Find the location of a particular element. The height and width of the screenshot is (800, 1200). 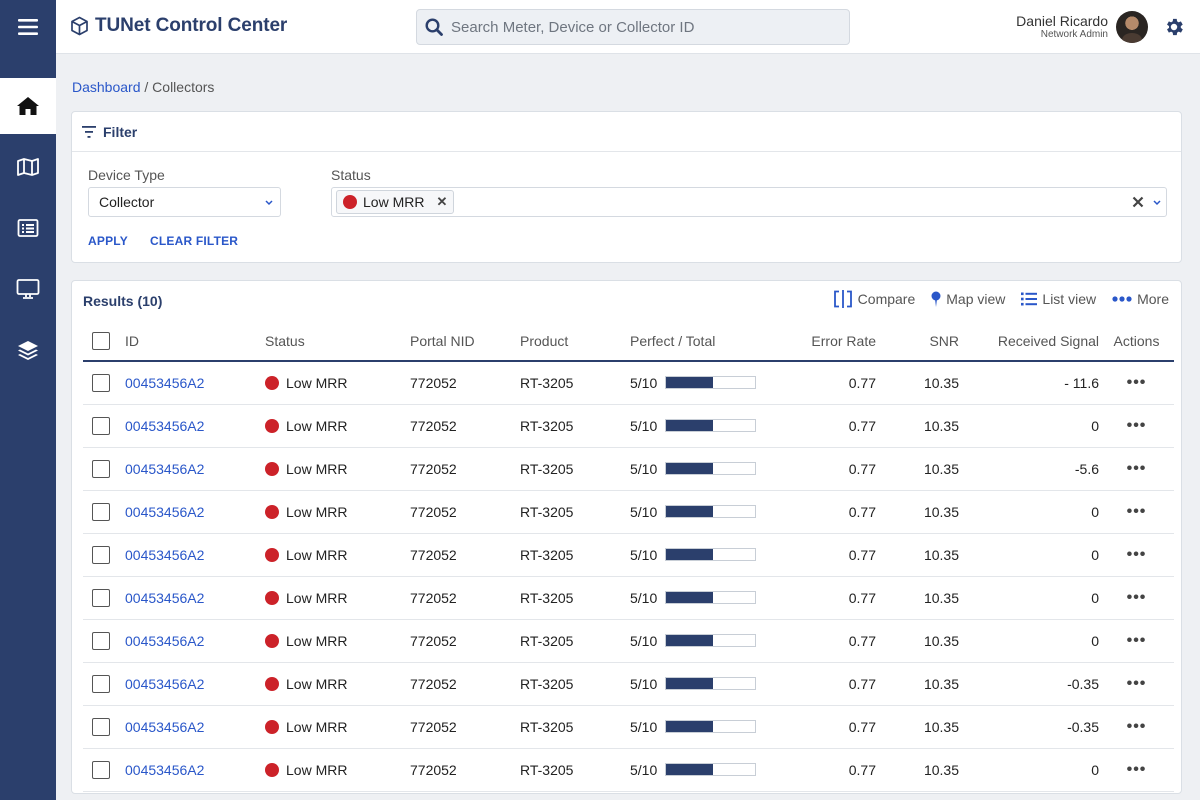

column-header-portal-nid: Portal NID is located at coordinates (465, 341).